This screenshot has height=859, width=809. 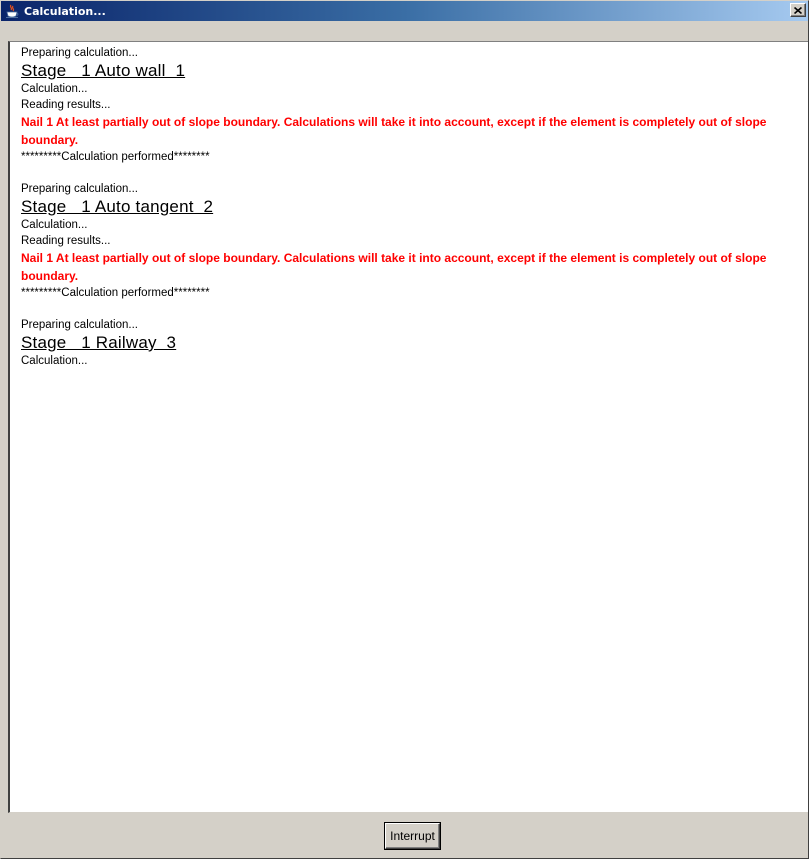 I want to click on stage-title: Stage 1 Auto wall 1, so click(x=103, y=70).